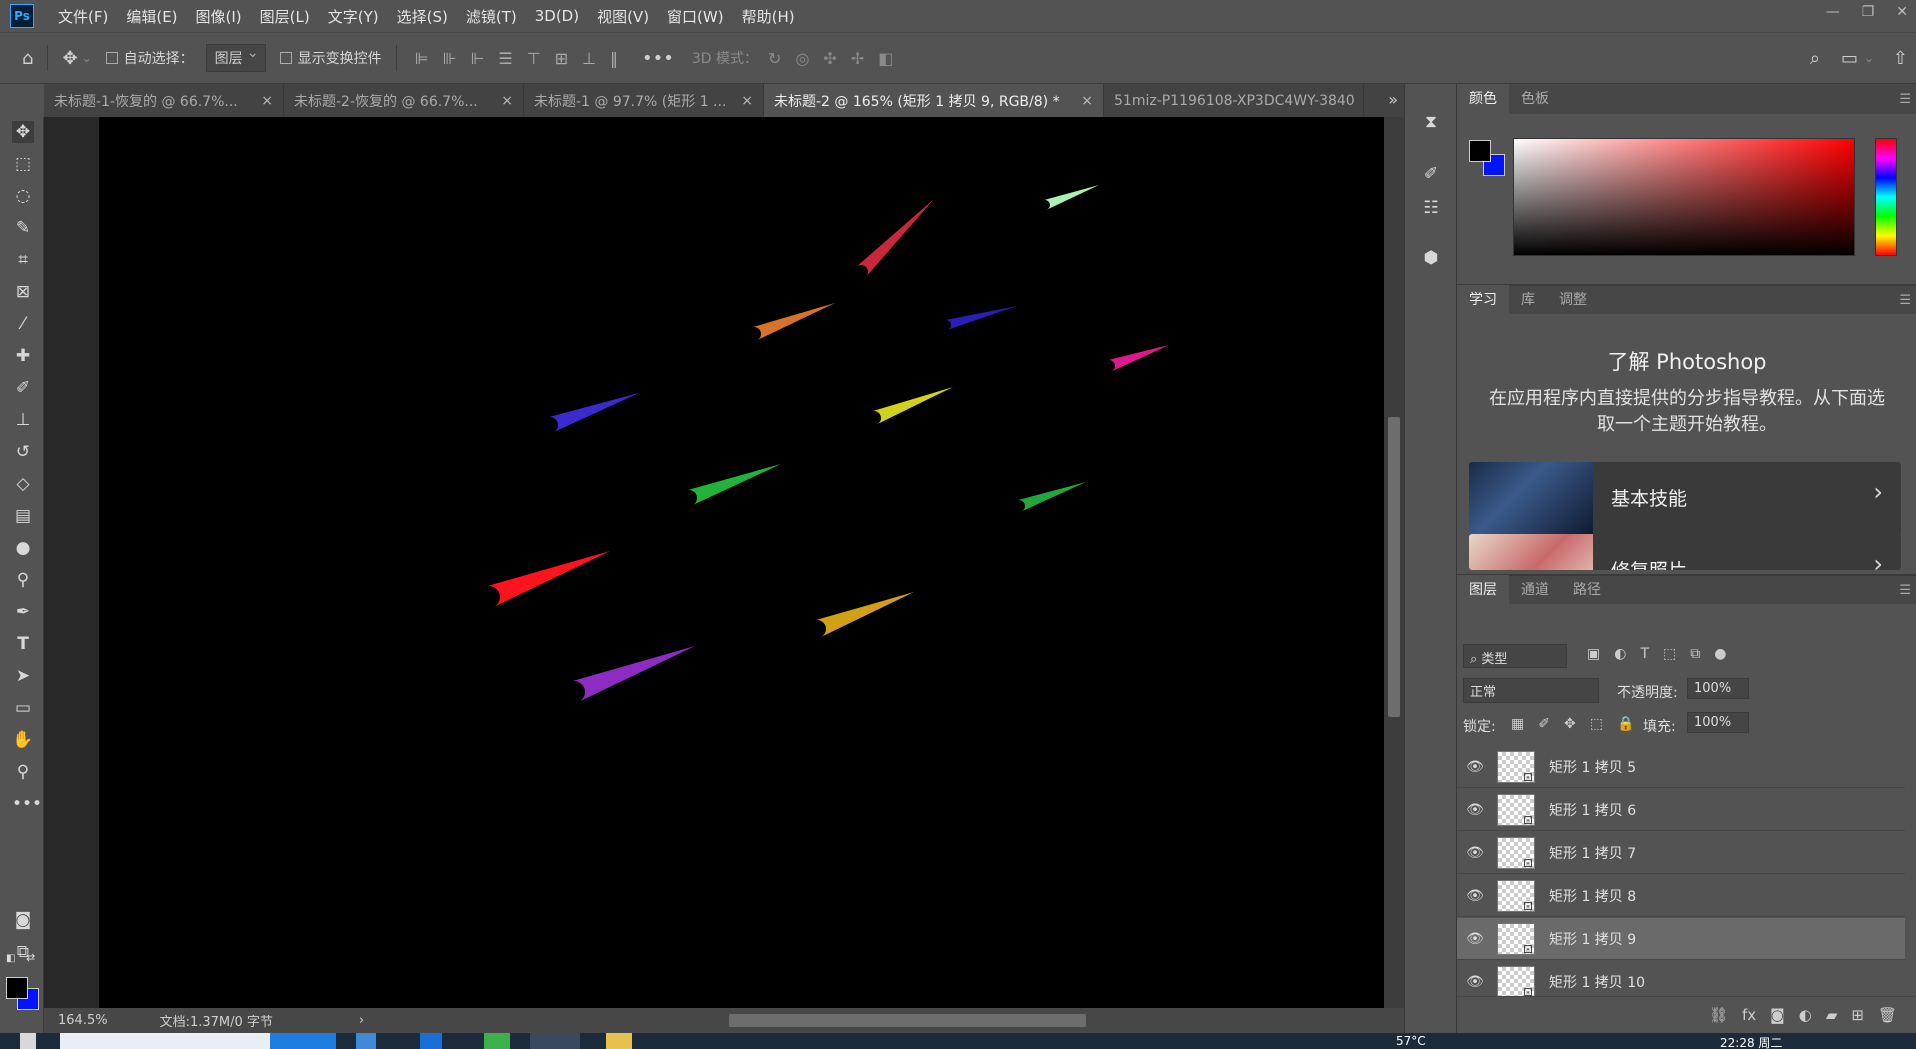 Image resolution: width=1916 pixels, height=1049 pixels. Describe the element at coordinates (422, 16) in the screenshot. I see `menu-select: 选择(S)` at that location.